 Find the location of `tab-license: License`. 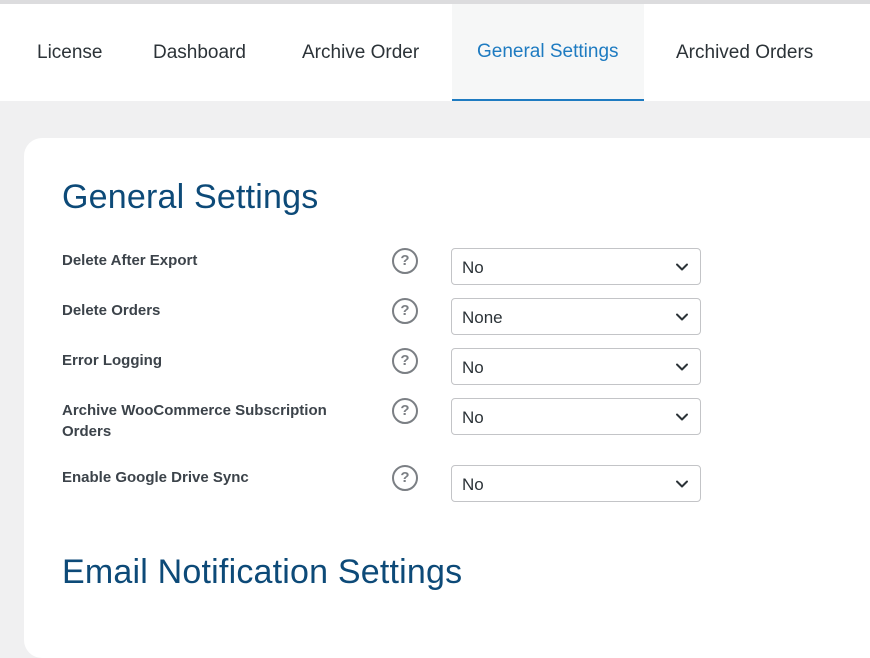

tab-license: License is located at coordinates (70, 52).